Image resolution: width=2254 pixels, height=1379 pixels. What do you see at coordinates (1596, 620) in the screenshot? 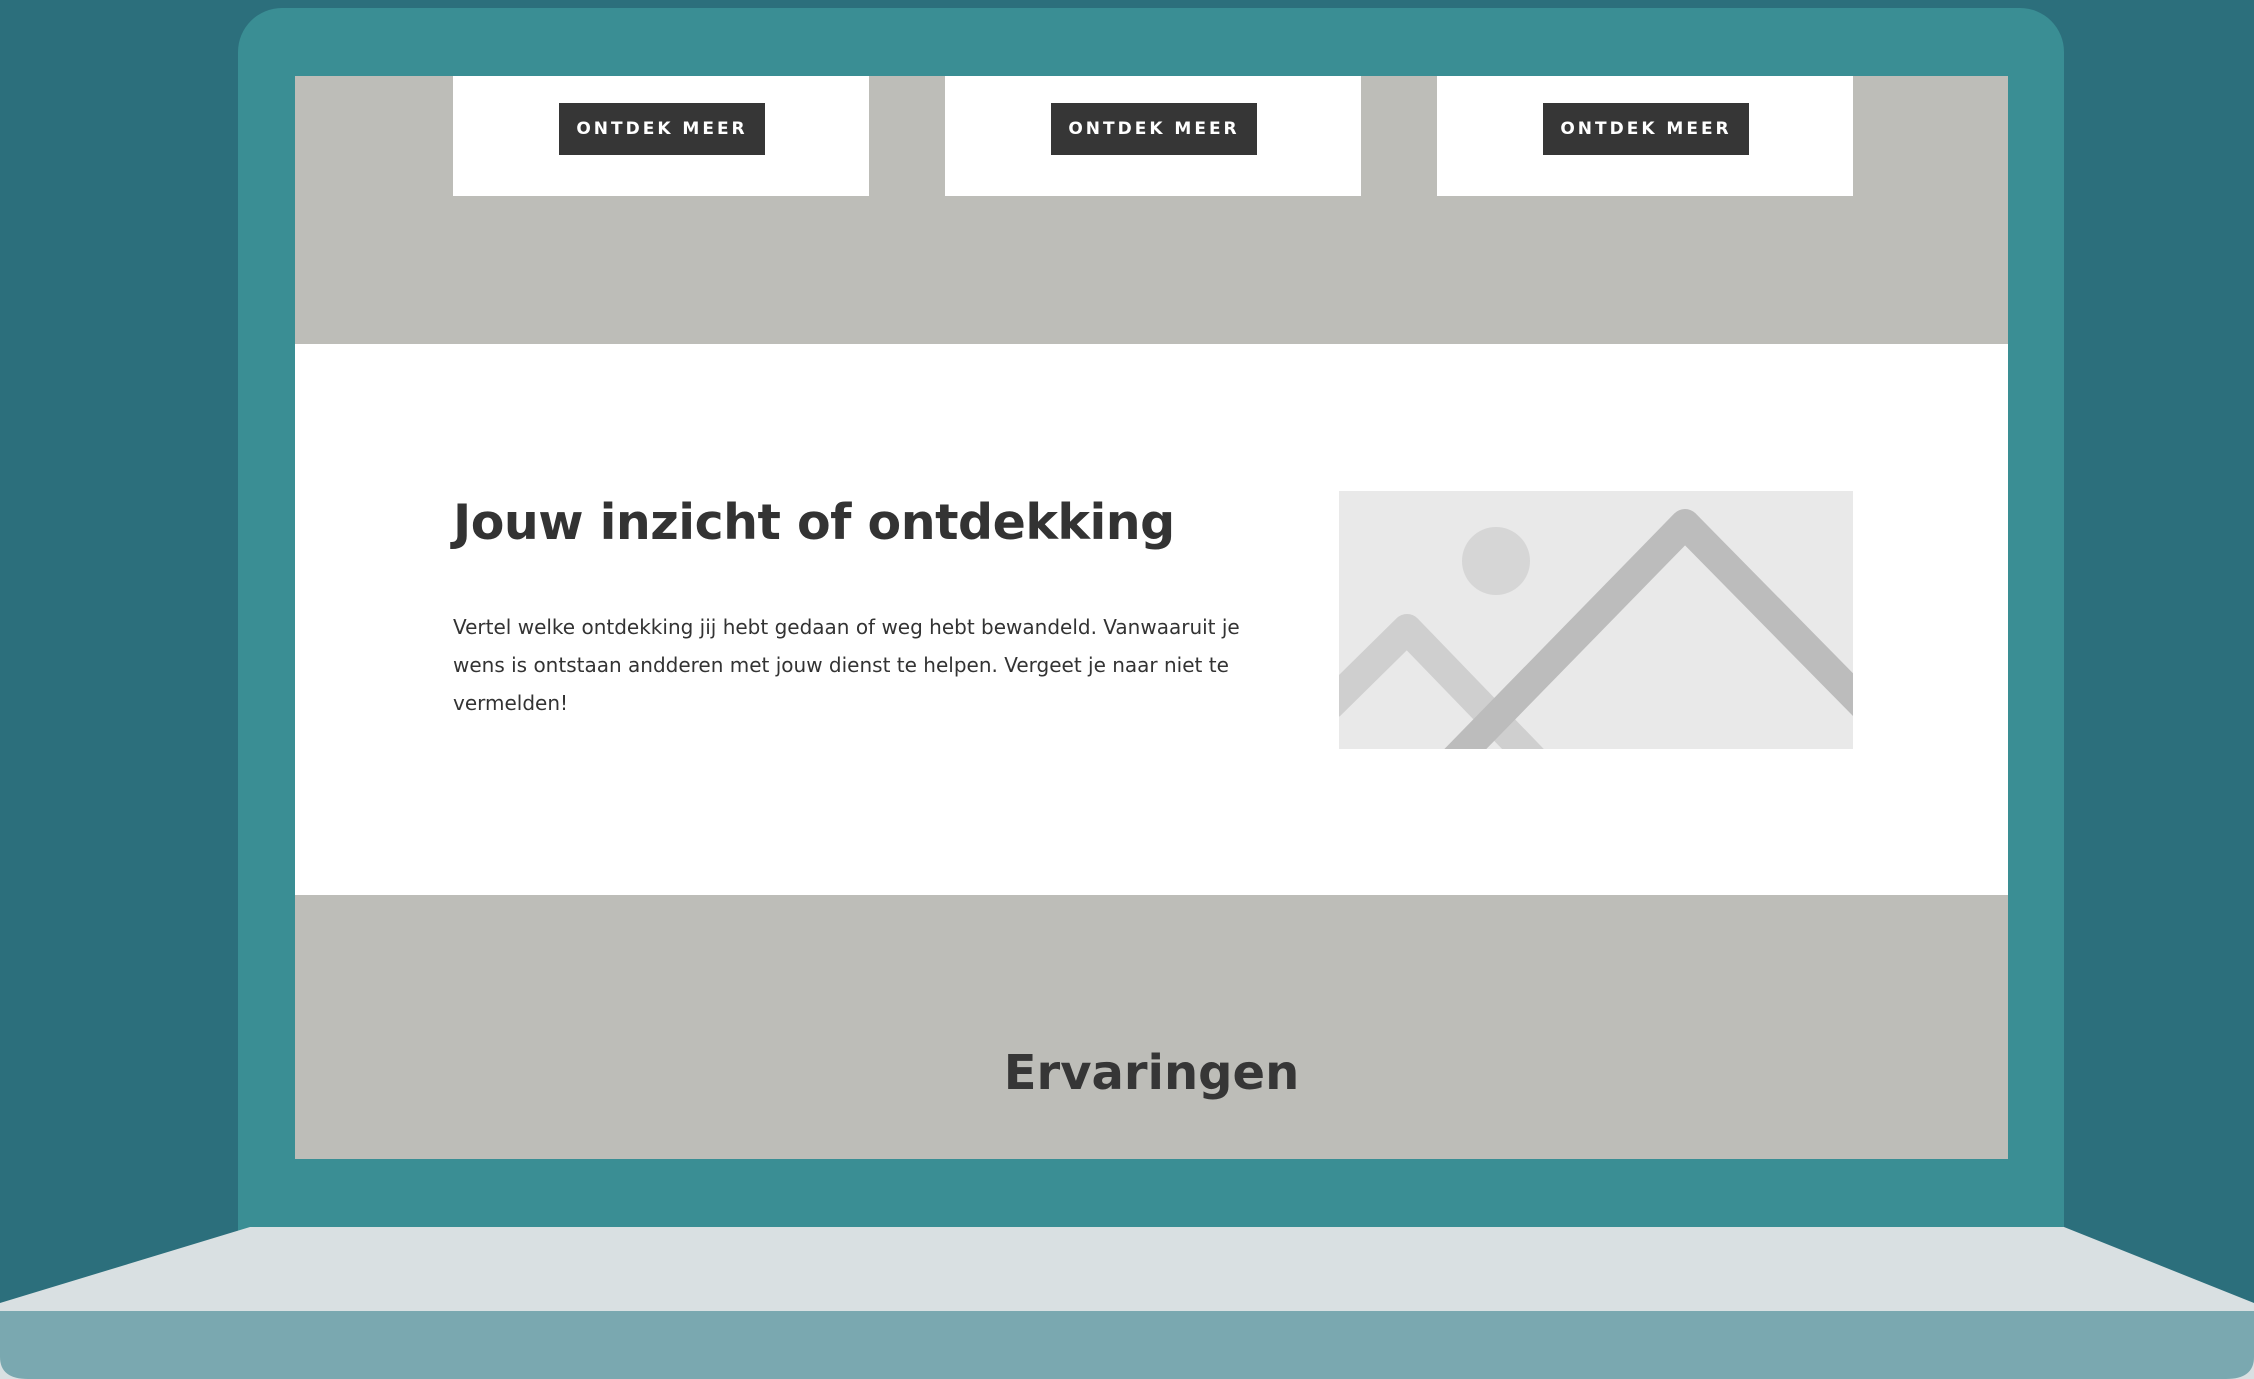
I see `image-placeholder-icon` at bounding box center [1596, 620].